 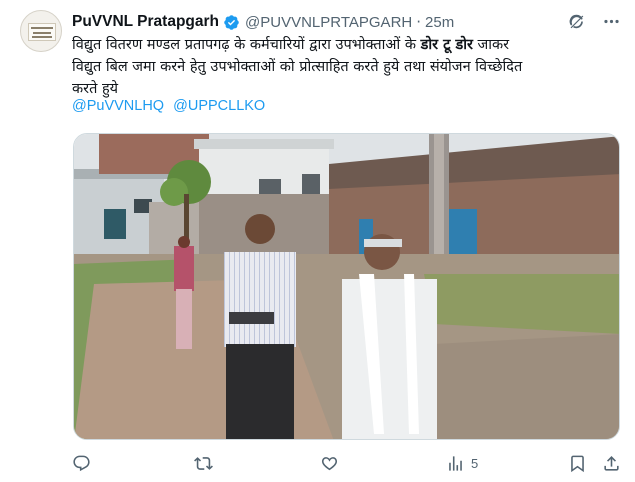 I want to click on author-handle: @PUVVNLPRTAPGARH, so click(x=328, y=22).